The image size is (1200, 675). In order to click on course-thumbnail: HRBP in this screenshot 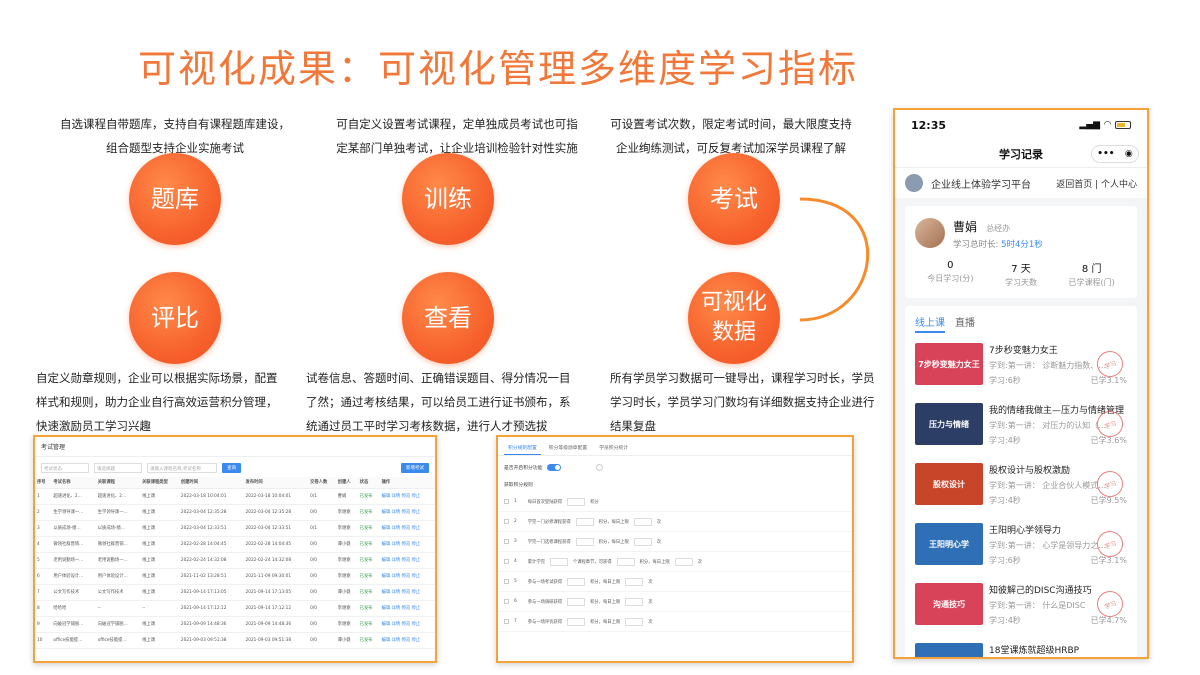, I will do `click(949, 650)`.